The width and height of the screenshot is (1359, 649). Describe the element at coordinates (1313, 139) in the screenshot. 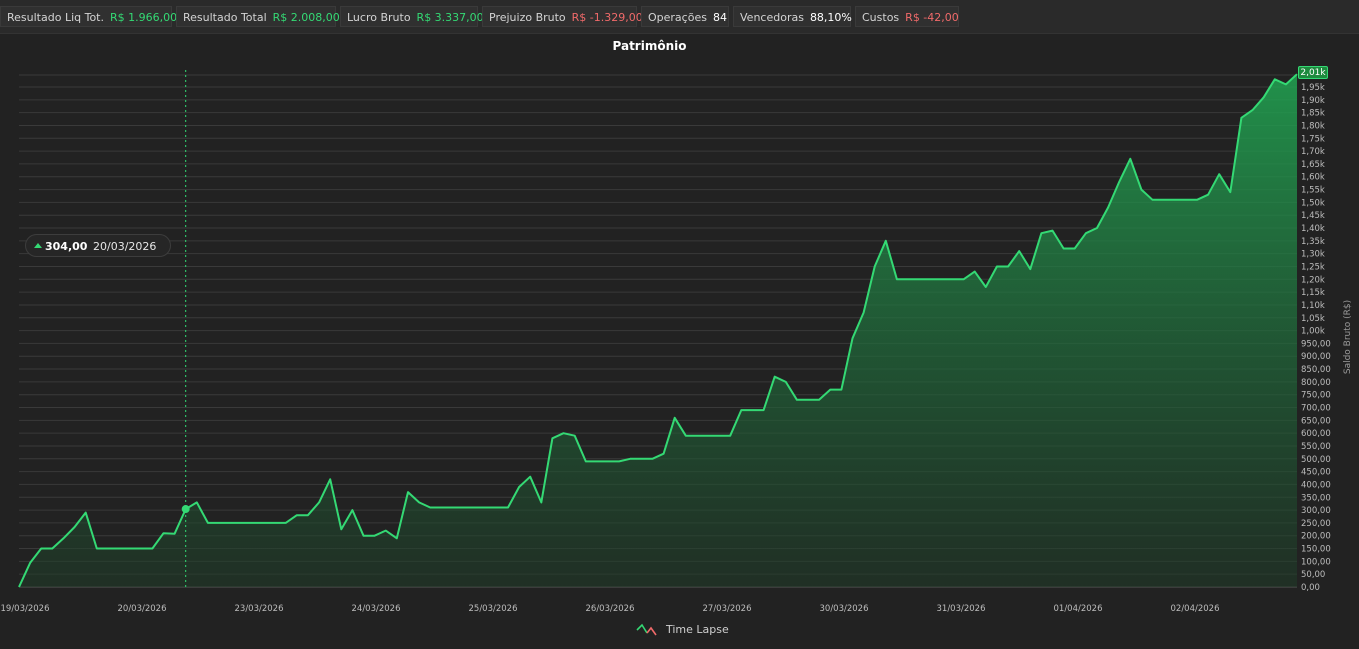

I see `y-tick-label: 1,75k` at that location.